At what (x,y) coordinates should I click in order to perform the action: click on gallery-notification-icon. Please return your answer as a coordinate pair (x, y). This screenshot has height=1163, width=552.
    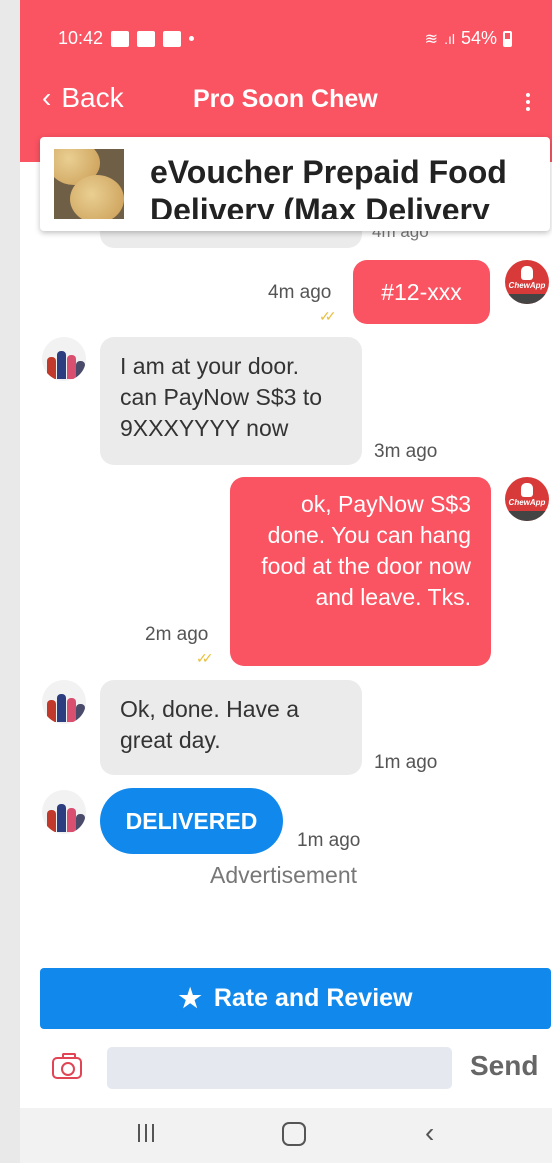
    Looking at the image, I should click on (146, 38).